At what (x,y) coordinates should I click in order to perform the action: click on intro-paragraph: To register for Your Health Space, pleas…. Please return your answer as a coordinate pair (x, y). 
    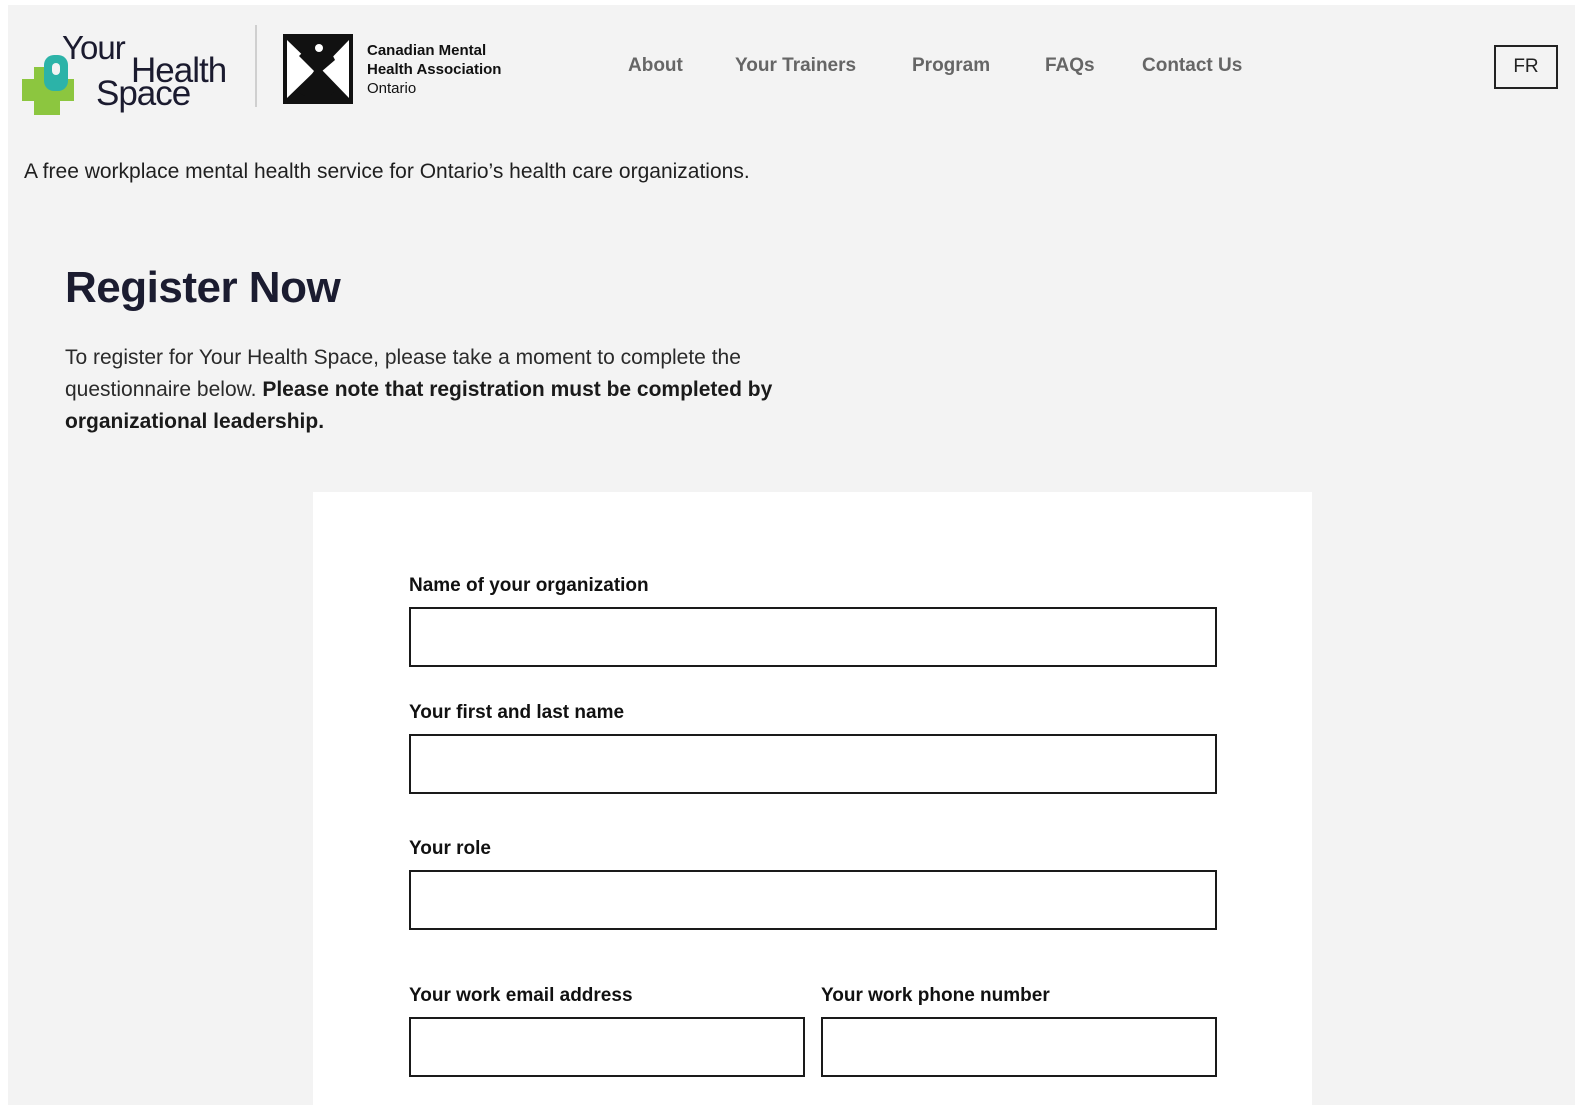
    Looking at the image, I should click on (425, 390).